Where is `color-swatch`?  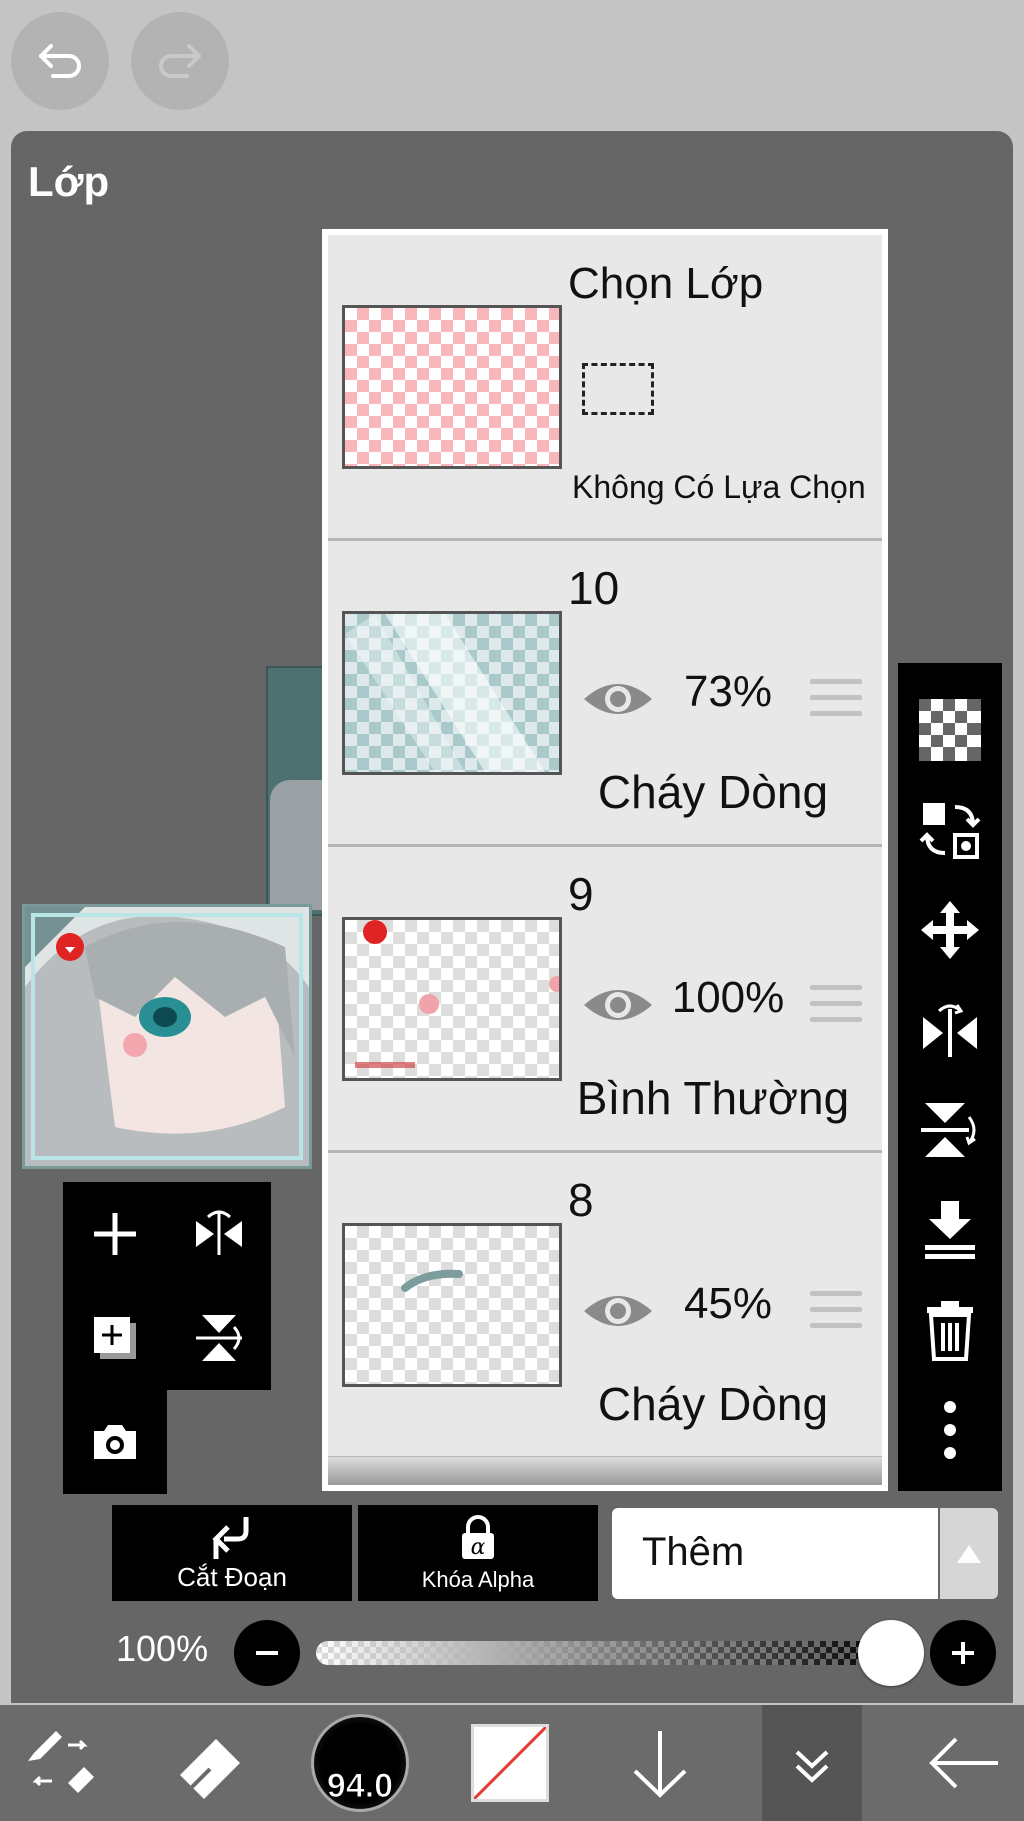 color-swatch is located at coordinates (510, 1763).